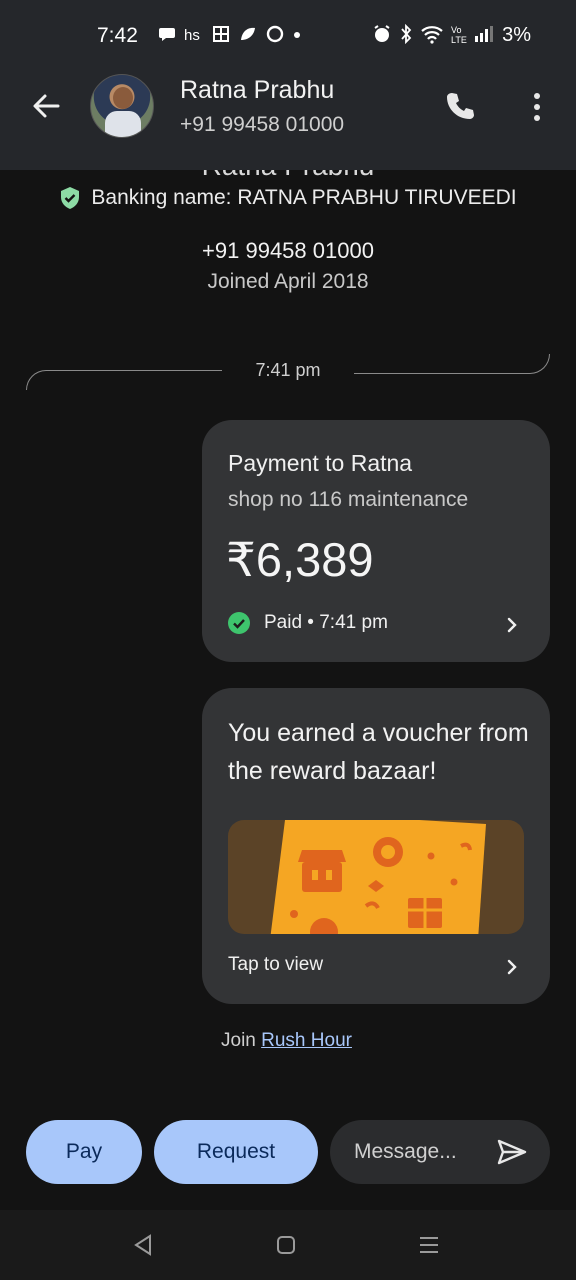 This screenshot has height=1280, width=576. What do you see at coordinates (221, 34) in the screenshot?
I see `grid-icon` at bounding box center [221, 34].